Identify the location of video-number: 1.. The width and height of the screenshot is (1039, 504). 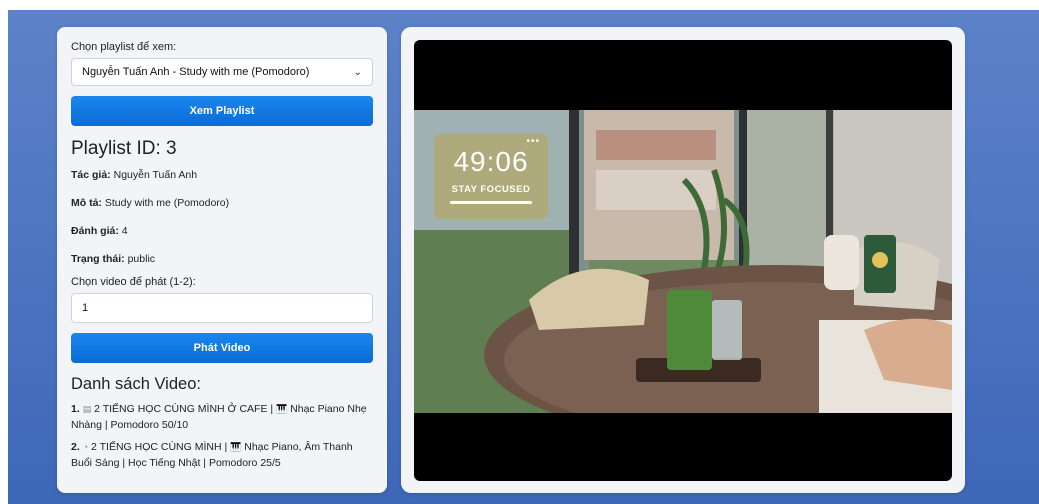
(75, 409).